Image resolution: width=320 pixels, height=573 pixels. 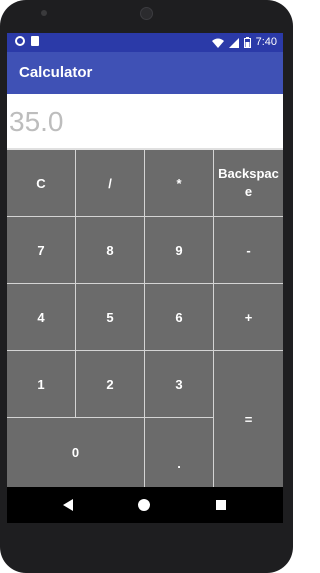 I want to click on home-icon, so click(x=144, y=505).